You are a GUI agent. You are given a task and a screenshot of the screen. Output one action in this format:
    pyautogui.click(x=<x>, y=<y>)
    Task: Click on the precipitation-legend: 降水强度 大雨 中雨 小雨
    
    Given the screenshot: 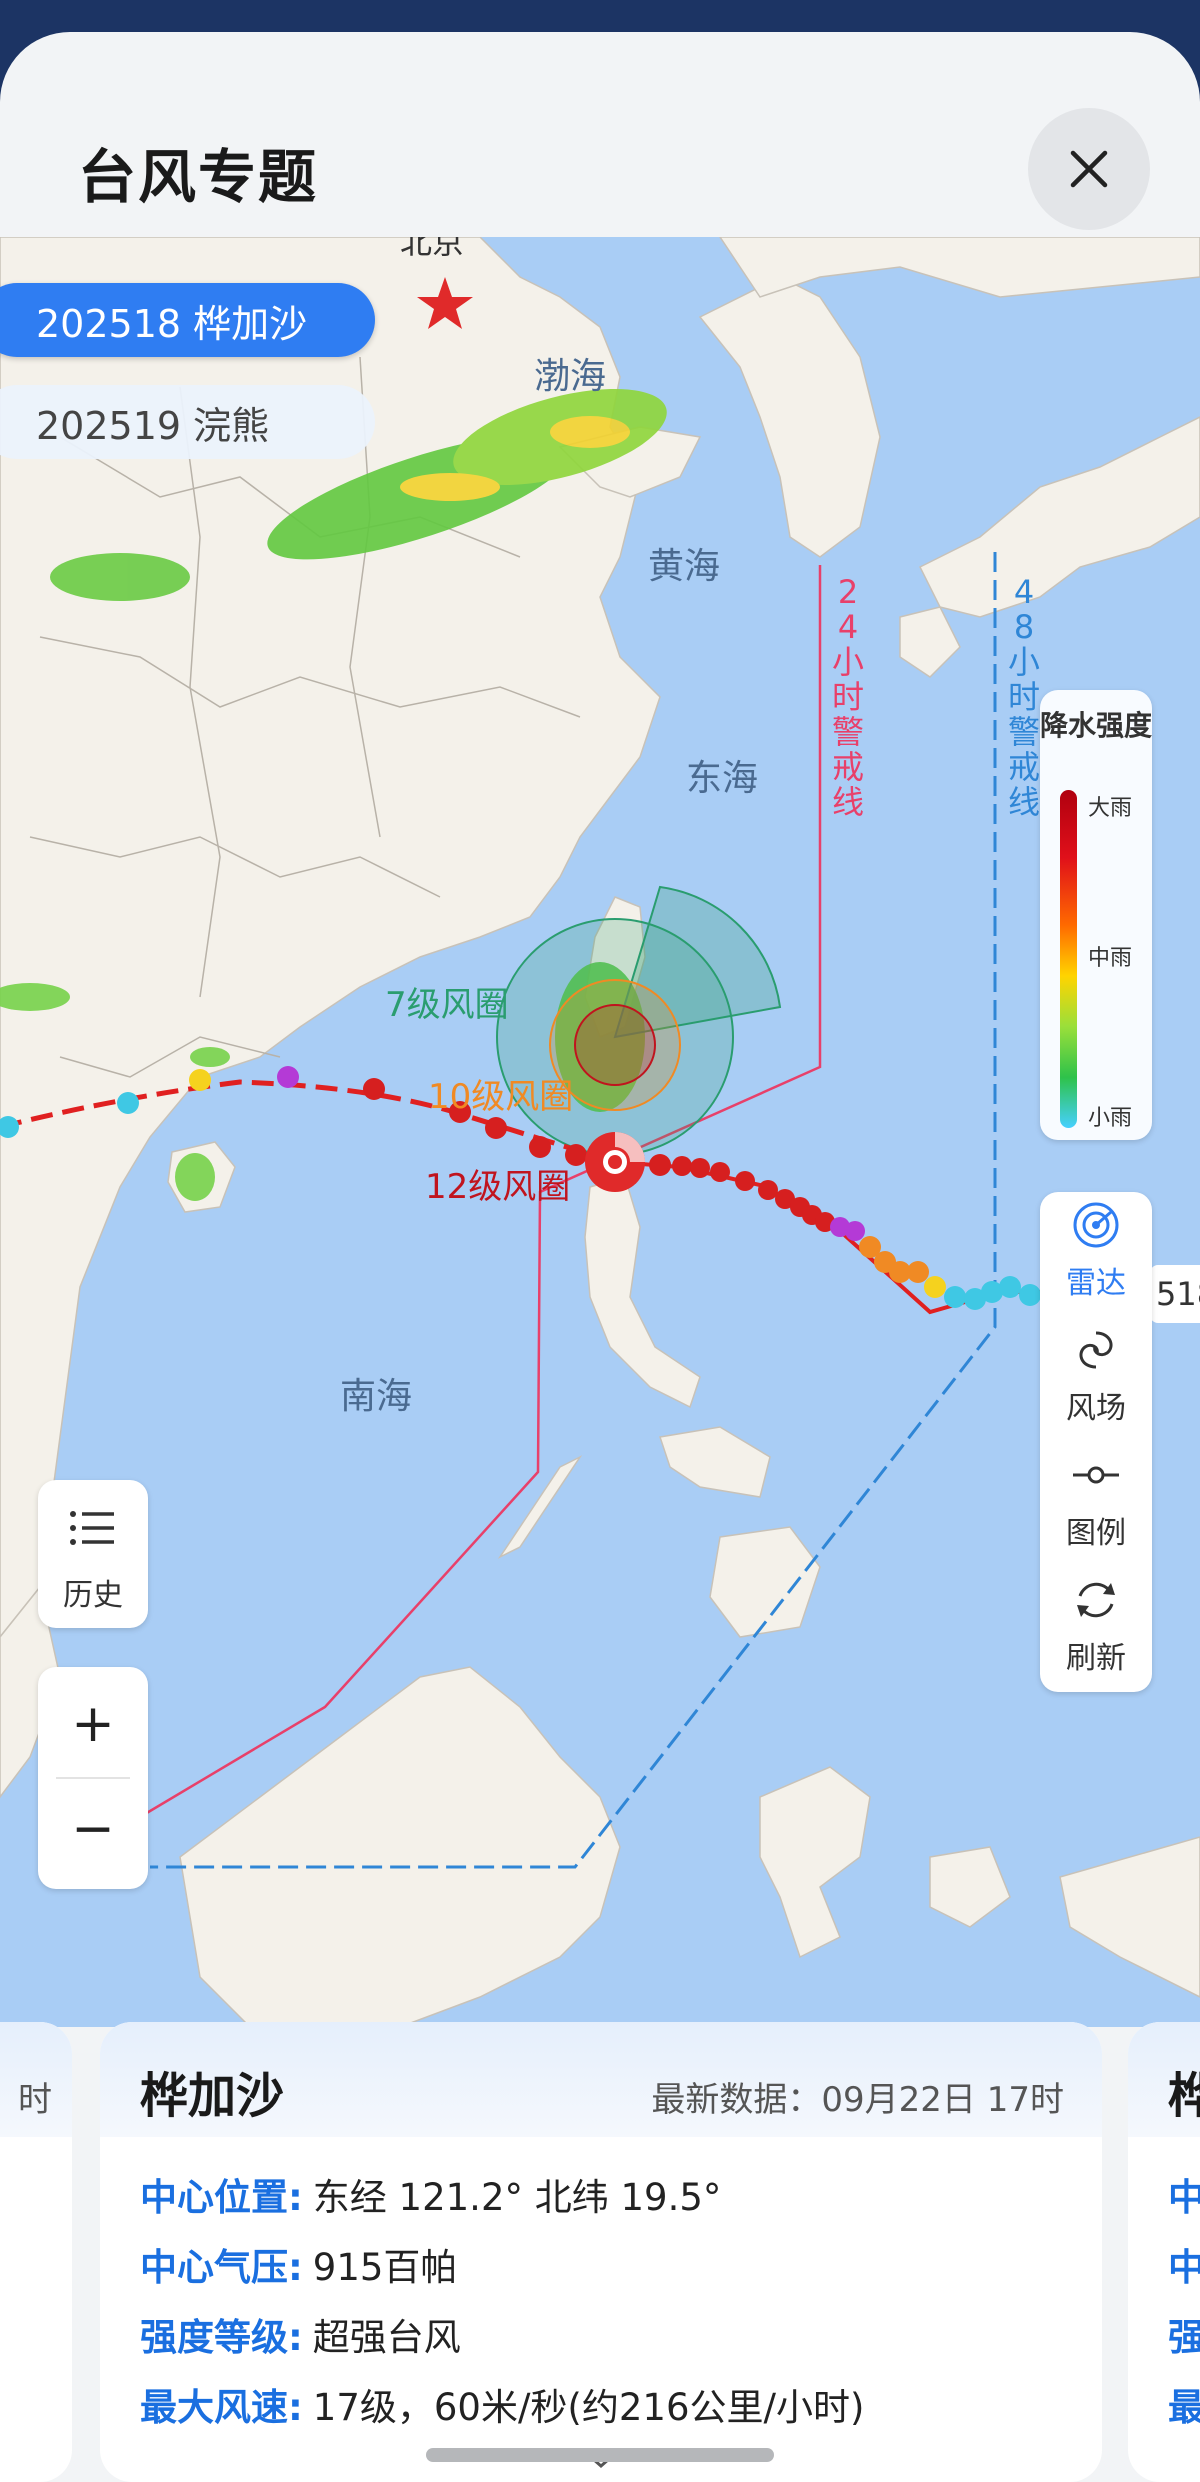 What is the action you would take?
    pyautogui.click(x=1096, y=915)
    